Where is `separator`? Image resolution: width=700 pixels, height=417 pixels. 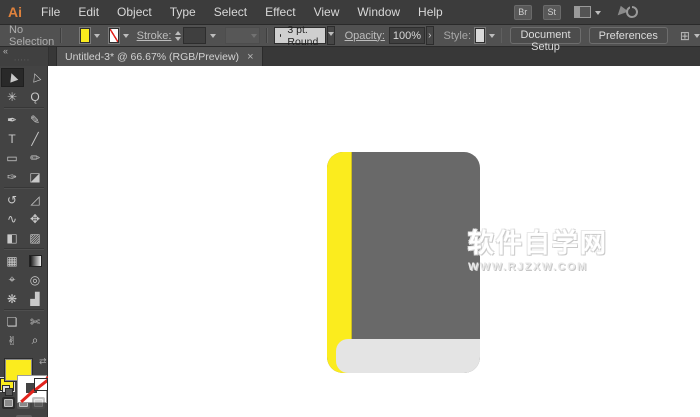
separator is located at coordinates (501, 35).